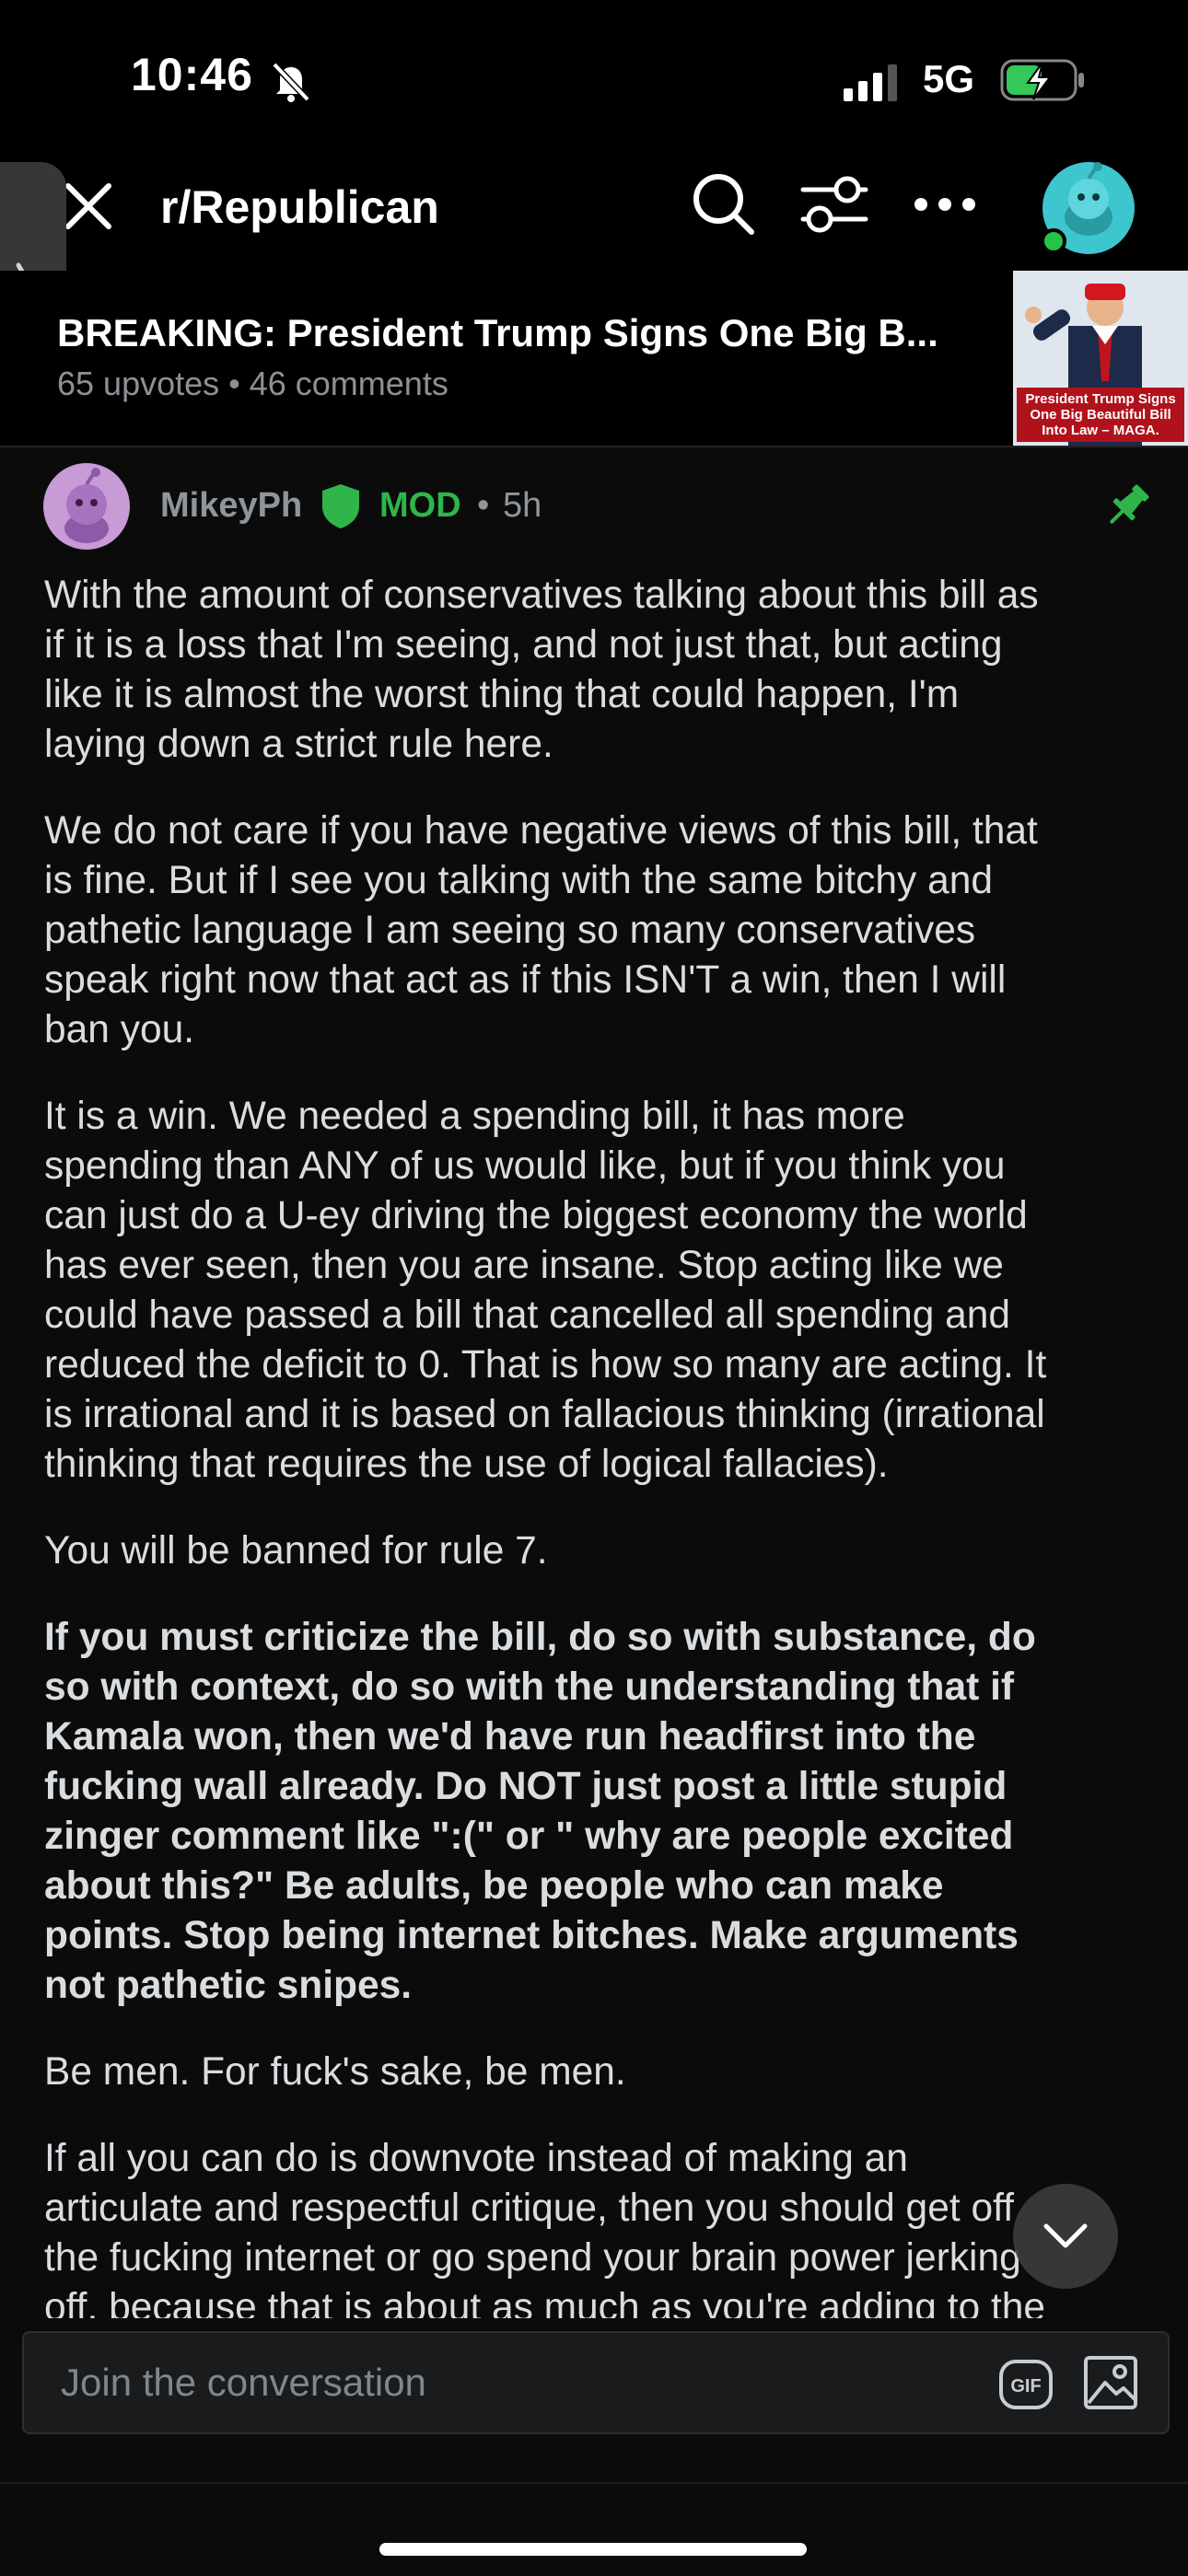 The height and width of the screenshot is (2576, 1188). What do you see at coordinates (870, 82) in the screenshot?
I see `cellular-signal-icon` at bounding box center [870, 82].